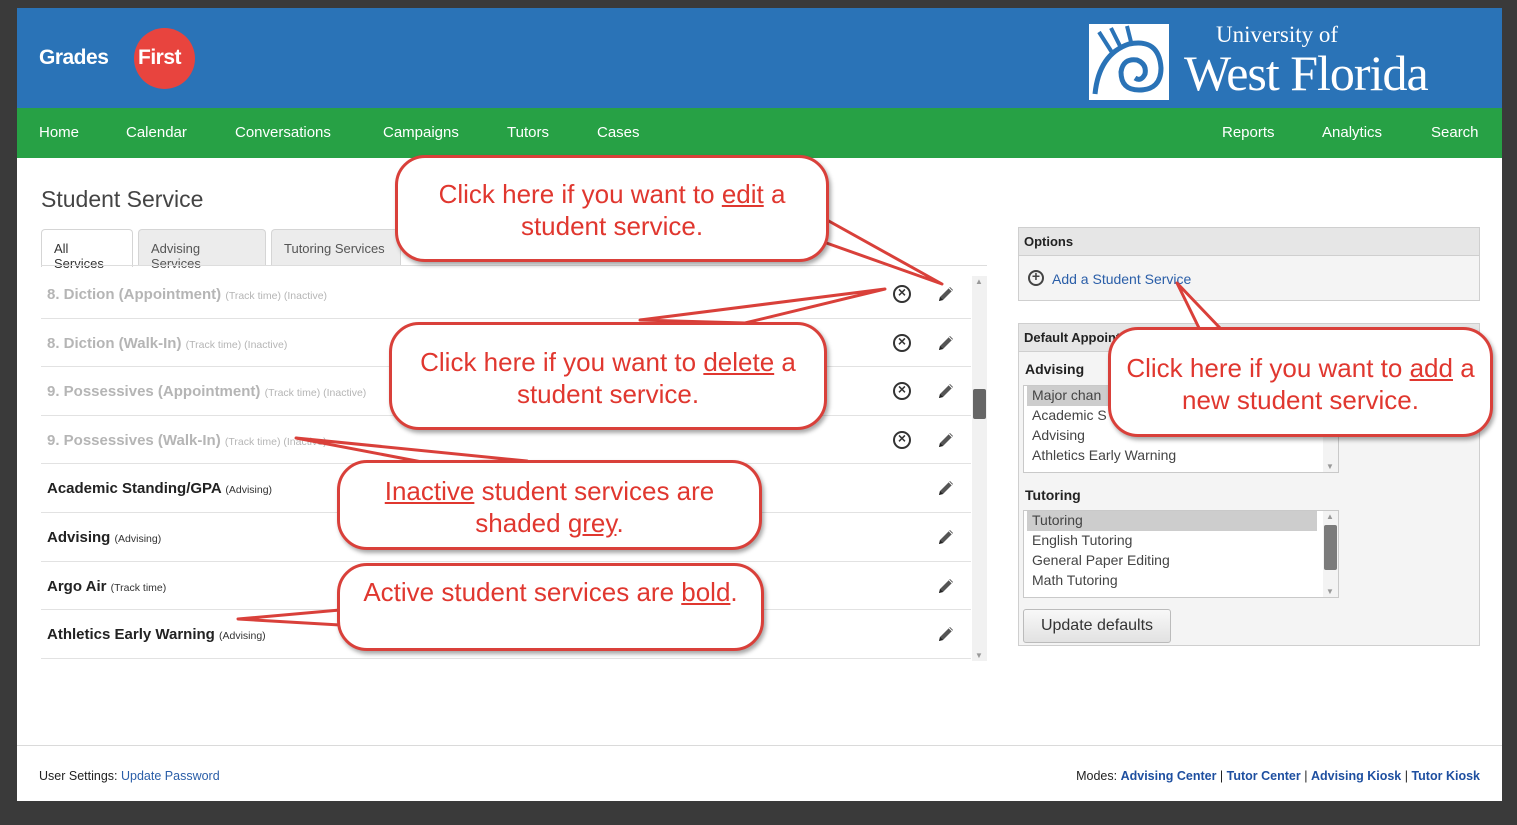 The height and width of the screenshot is (825, 1517). I want to click on page-title: Student Service, so click(122, 199).